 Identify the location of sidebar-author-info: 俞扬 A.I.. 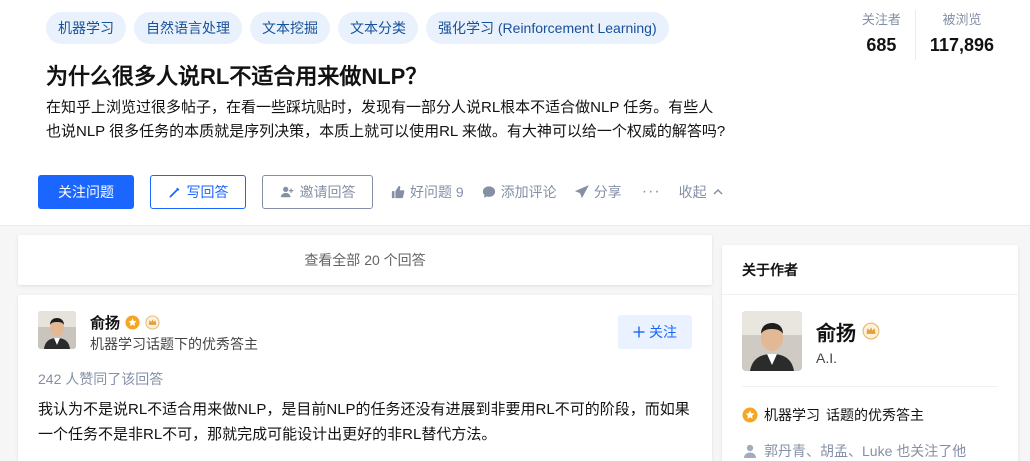
(848, 341).